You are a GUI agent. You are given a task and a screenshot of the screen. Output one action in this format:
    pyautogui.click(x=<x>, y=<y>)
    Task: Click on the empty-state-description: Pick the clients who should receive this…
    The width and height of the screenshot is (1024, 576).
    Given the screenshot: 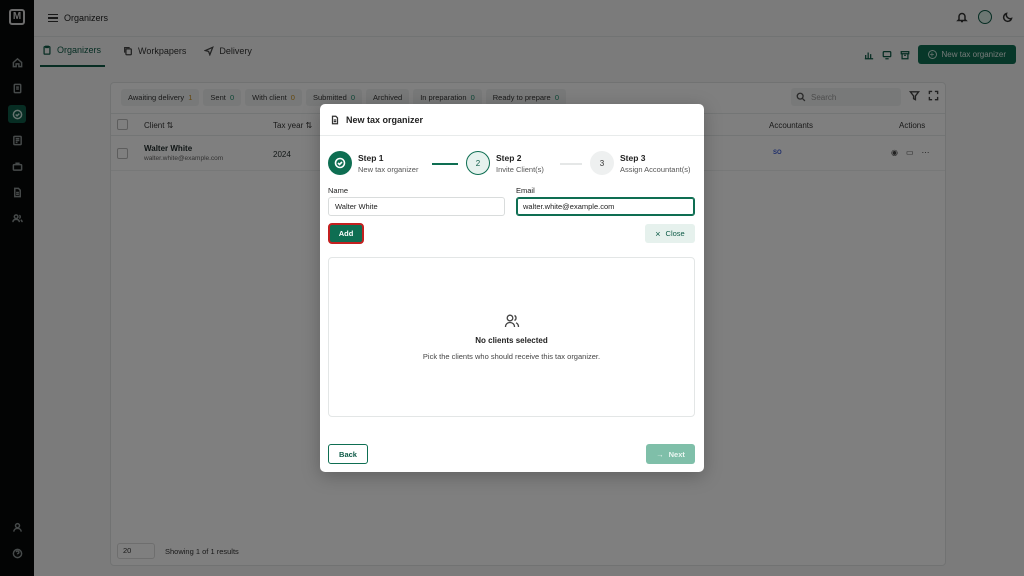 What is the action you would take?
    pyautogui.click(x=511, y=356)
    